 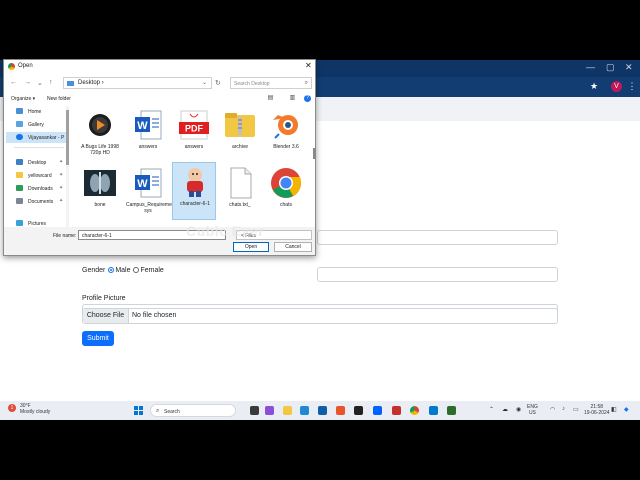 I want to click on file-item: A Bugs Life 1998 720p HD, so click(x=100, y=135).